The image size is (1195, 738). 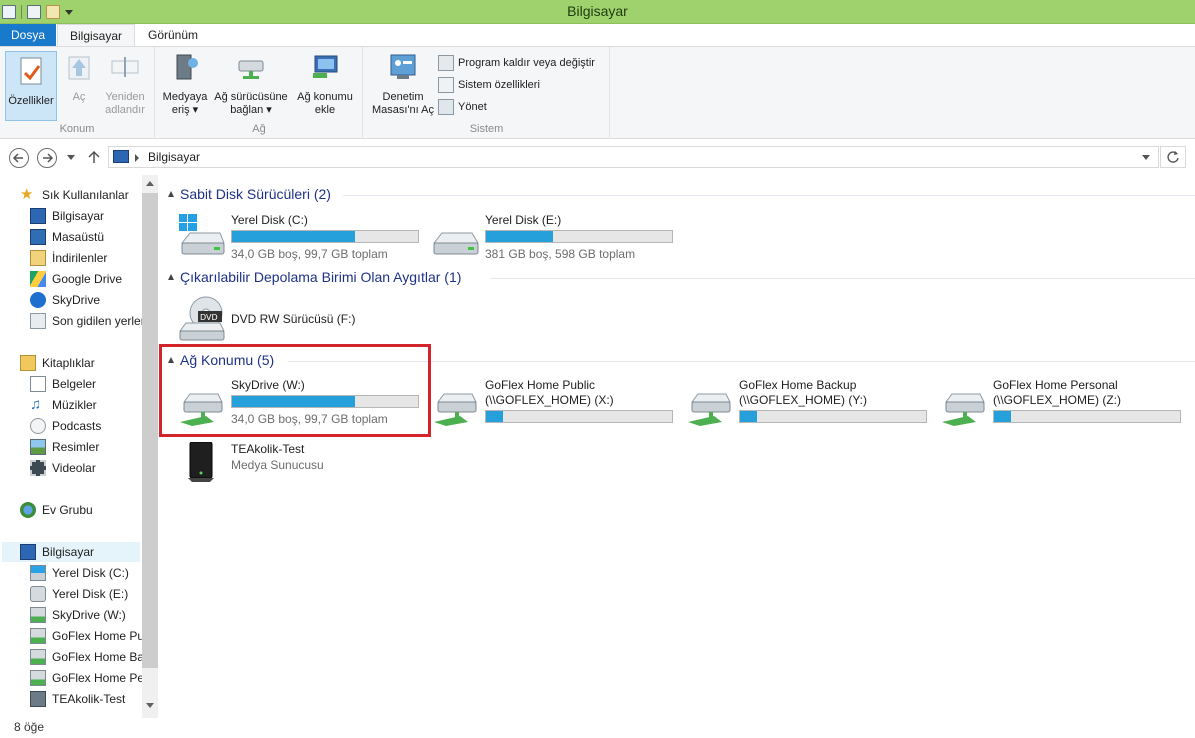 I want to click on sidebar-label: Google Drive, so click(x=87, y=279).